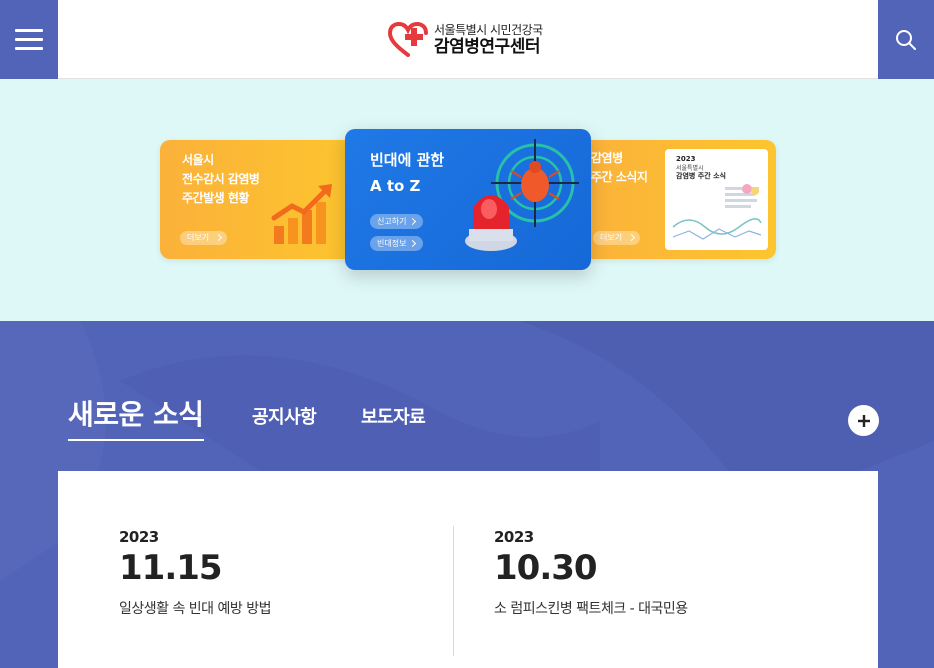  I want to click on news-title: 일상생활 속 빈대 예방 방법, so click(195, 609).